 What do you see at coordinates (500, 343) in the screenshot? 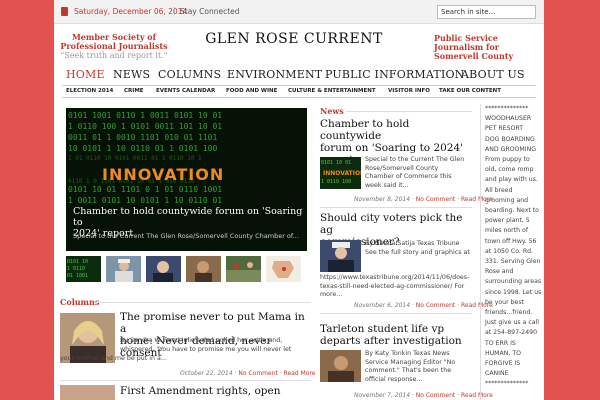
I see `ad-line: TO ERR IS` at bounding box center [500, 343].